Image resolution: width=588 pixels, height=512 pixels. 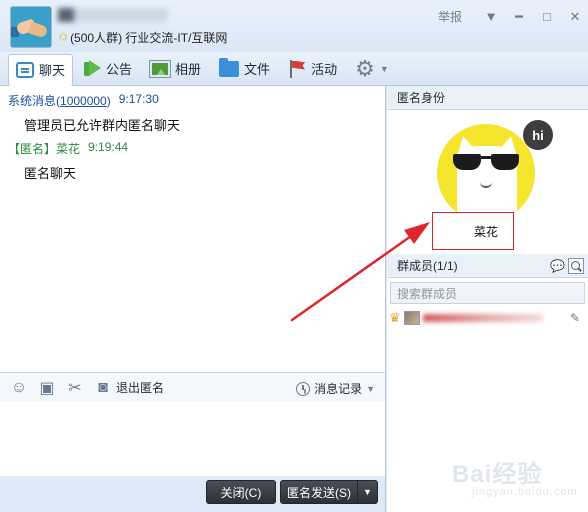 What do you see at coordinates (547, 16) in the screenshot?
I see `maximize-icon: □` at bounding box center [547, 16].